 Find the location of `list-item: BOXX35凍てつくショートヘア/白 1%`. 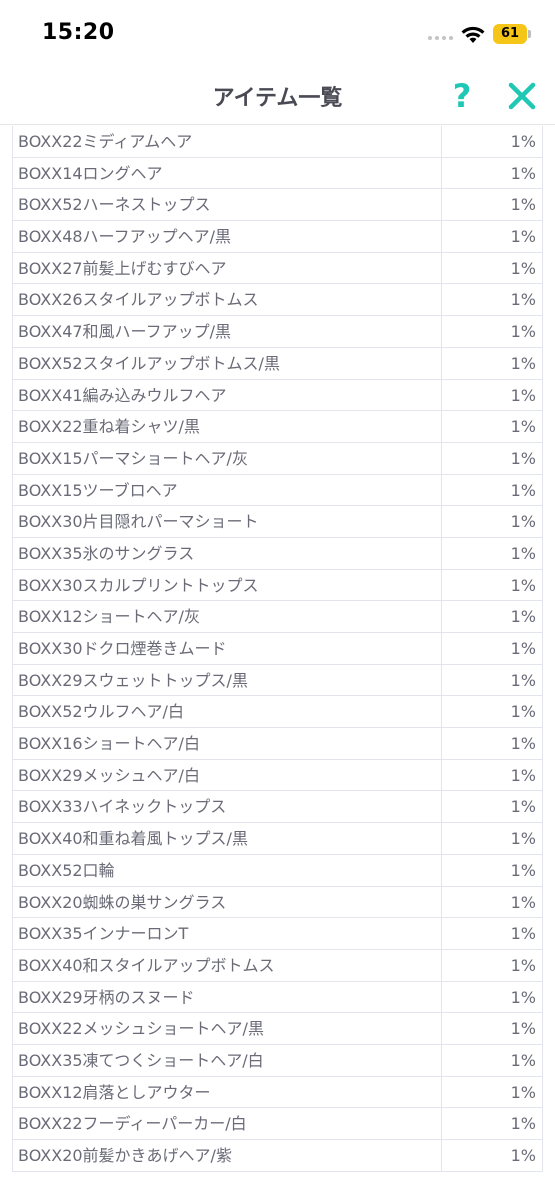

list-item: BOXX35凍てつくショートヘア/白 1% is located at coordinates (277, 1060).